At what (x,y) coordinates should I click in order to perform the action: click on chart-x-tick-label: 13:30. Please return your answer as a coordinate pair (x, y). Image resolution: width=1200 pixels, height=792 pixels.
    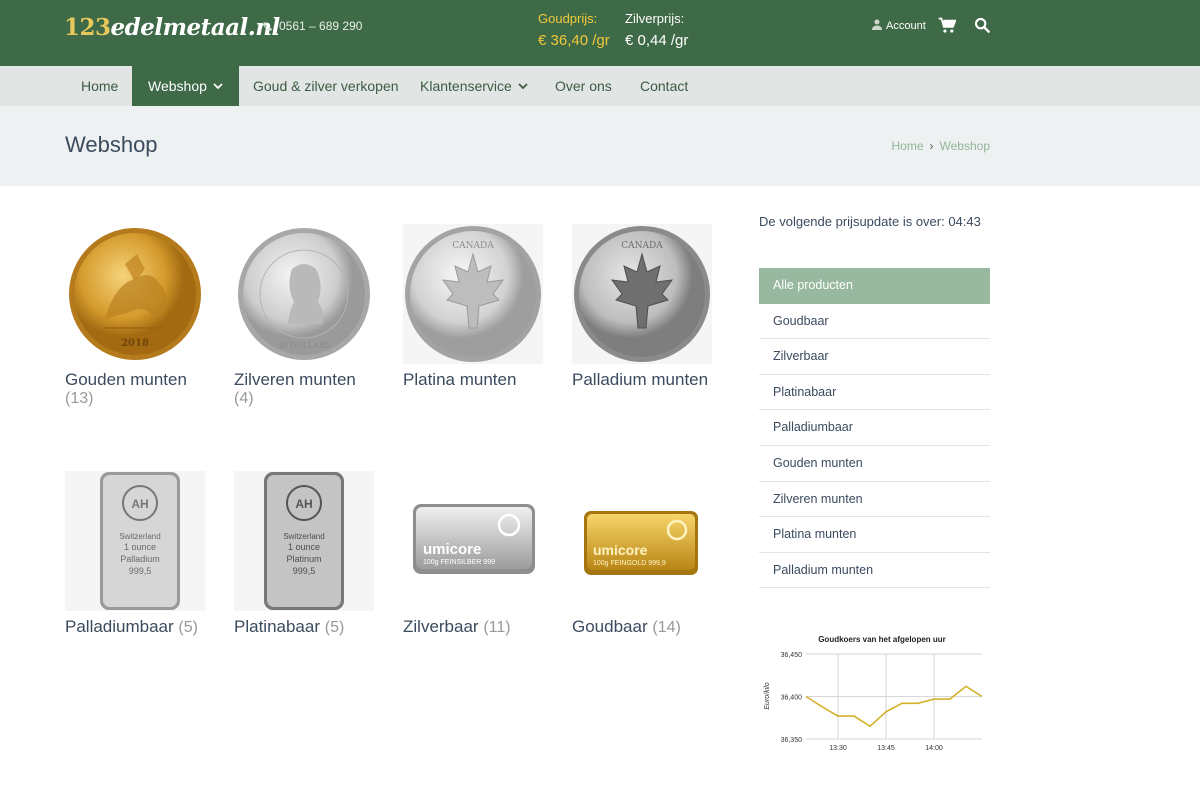
    Looking at the image, I should click on (838, 748).